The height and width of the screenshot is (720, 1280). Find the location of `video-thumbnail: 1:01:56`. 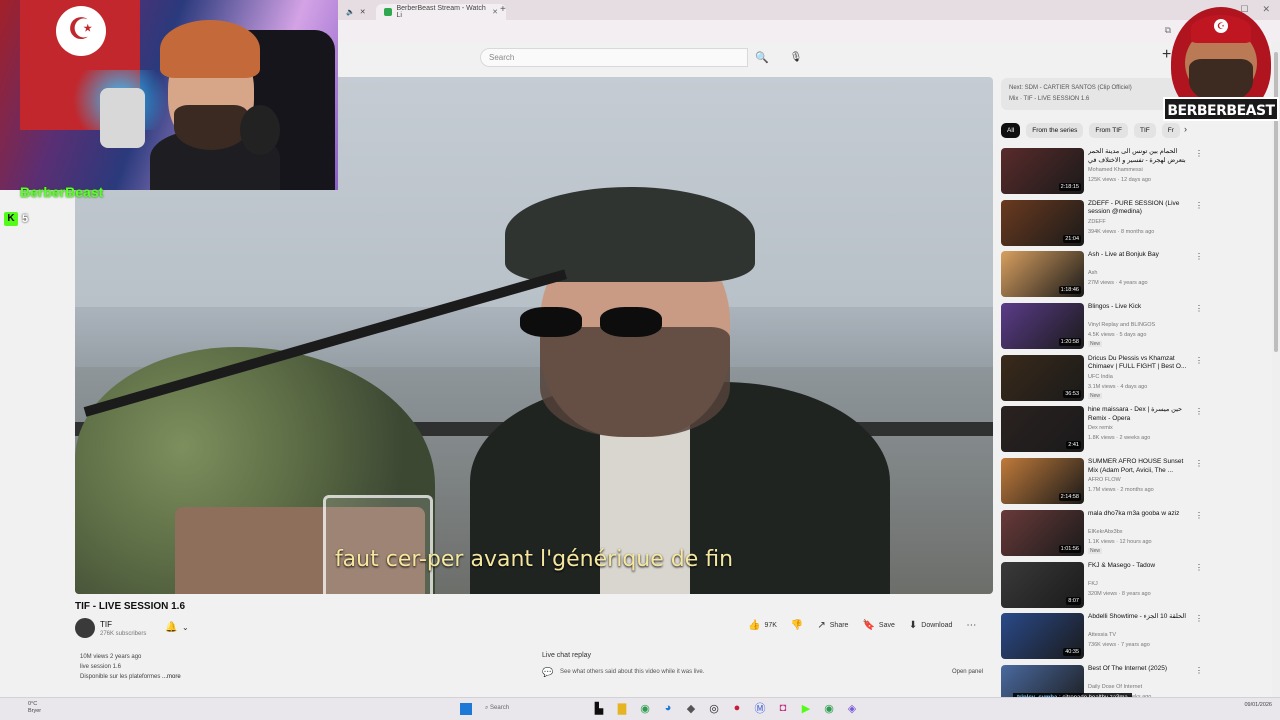

video-thumbnail: 1:01:56 is located at coordinates (1042, 532).